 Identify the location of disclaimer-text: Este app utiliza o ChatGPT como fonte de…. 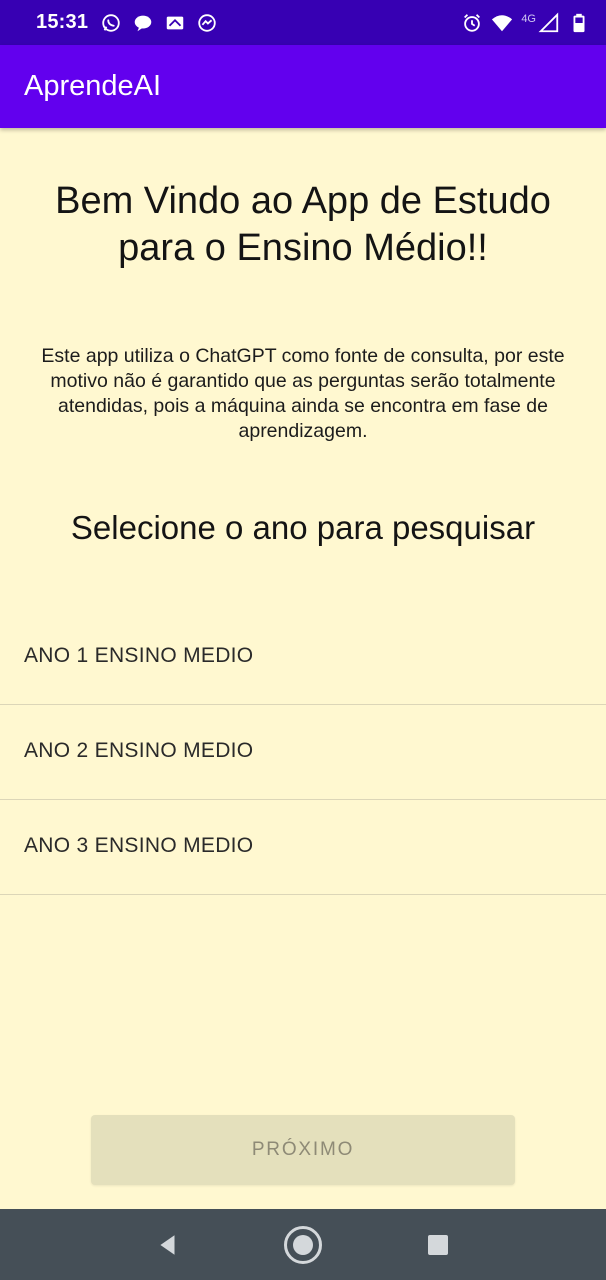
(303, 393).